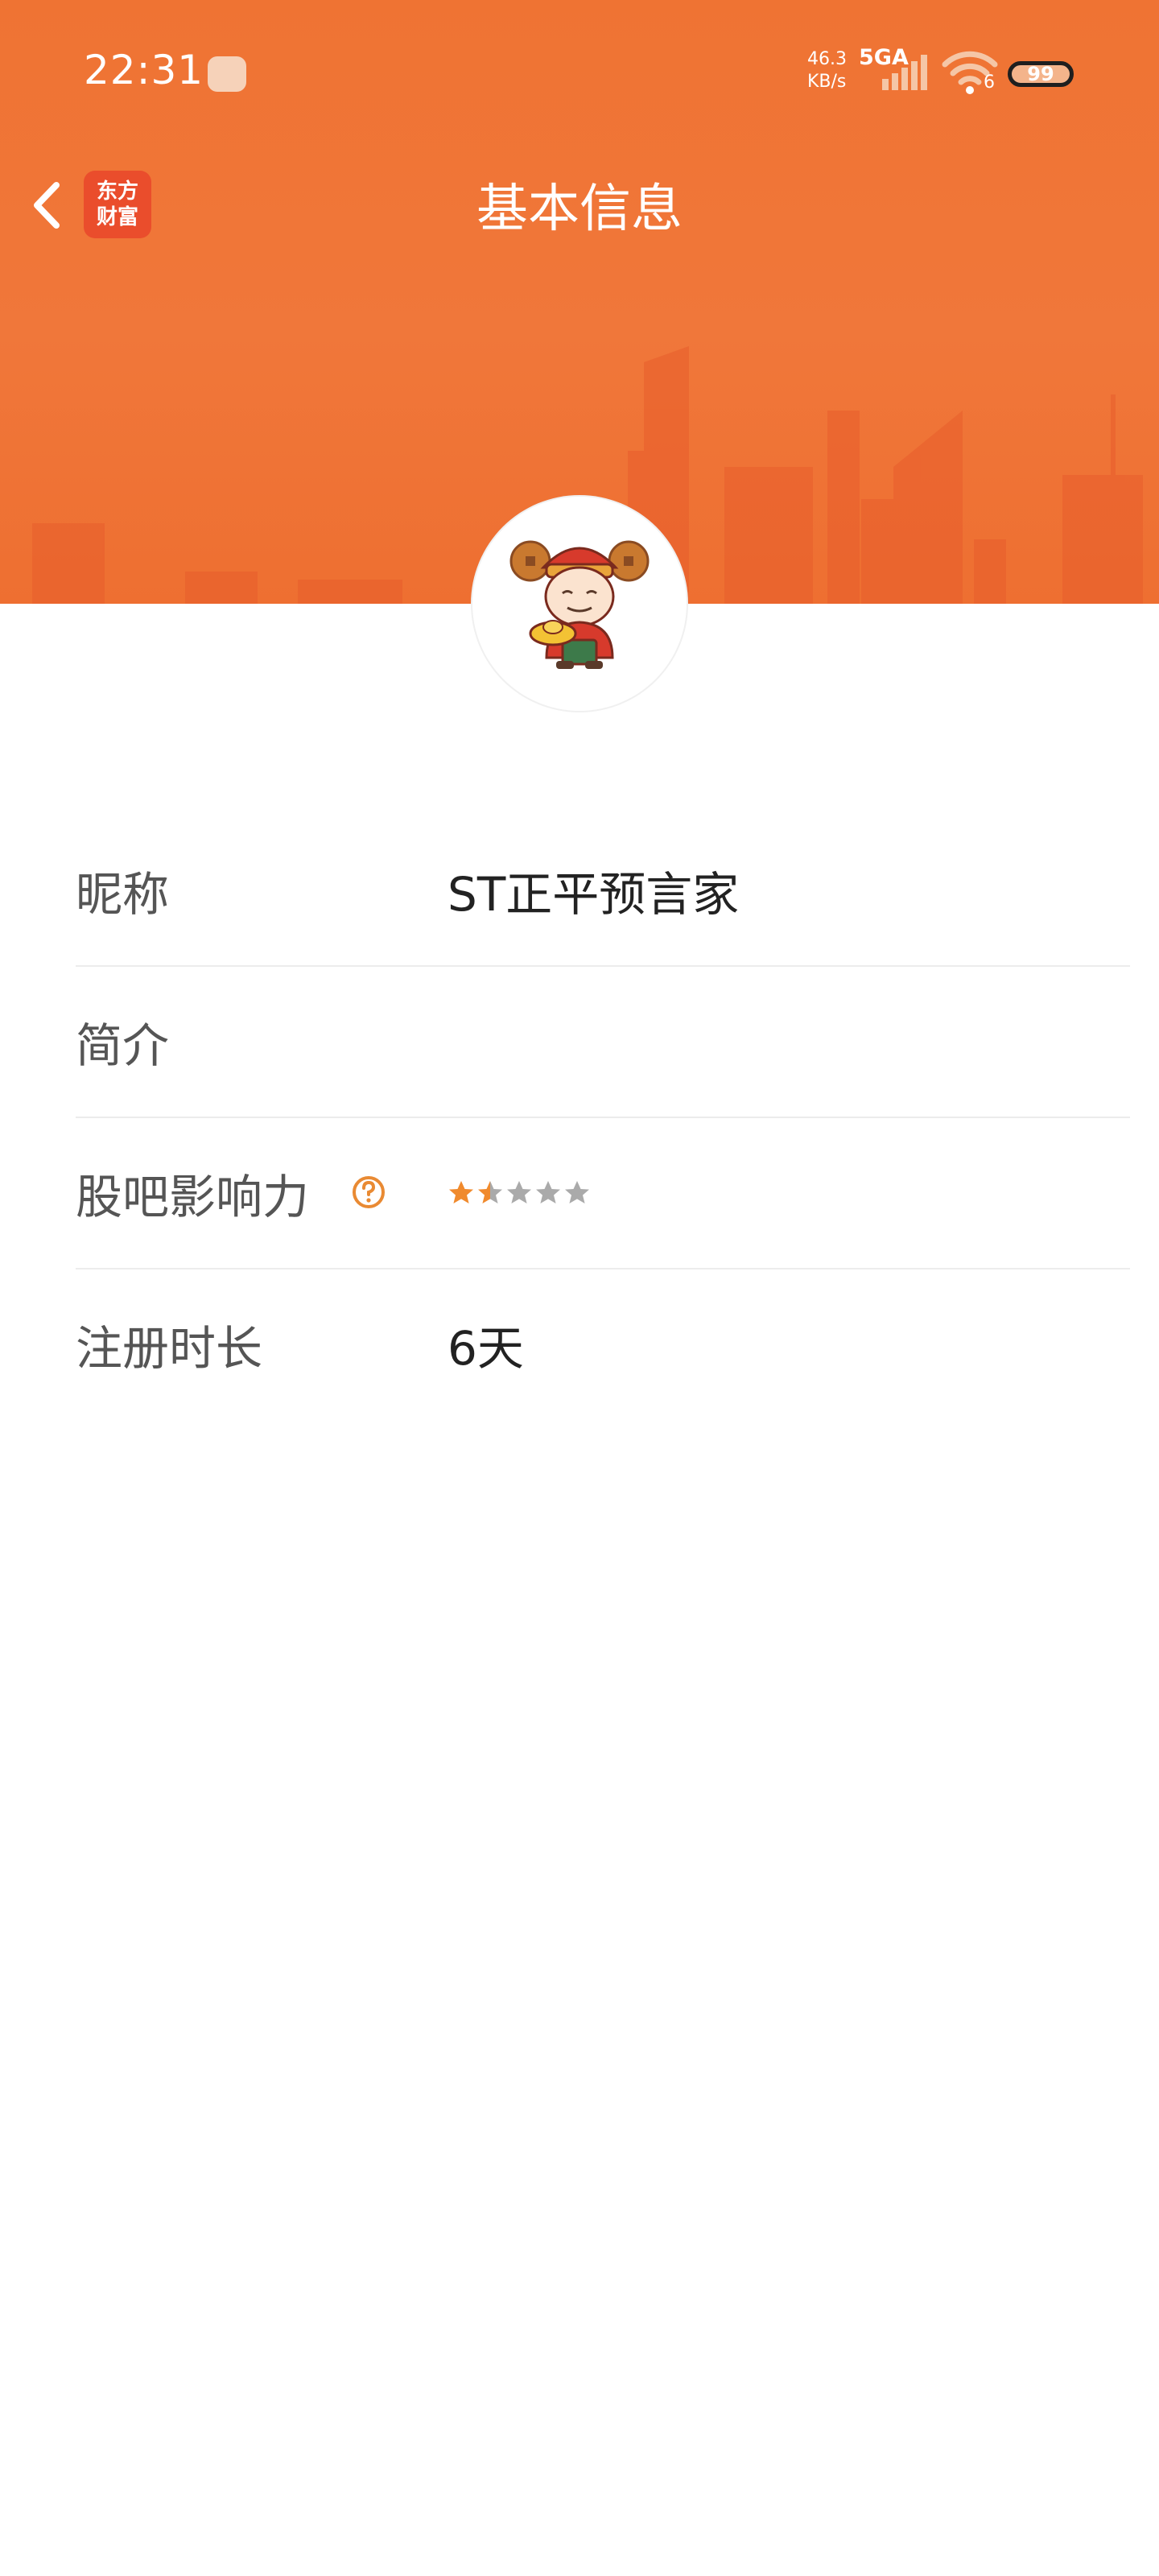 Image resolution: width=1159 pixels, height=2576 pixels. Describe the element at coordinates (144, 70) in the screenshot. I see `status-time: 22:31` at that location.